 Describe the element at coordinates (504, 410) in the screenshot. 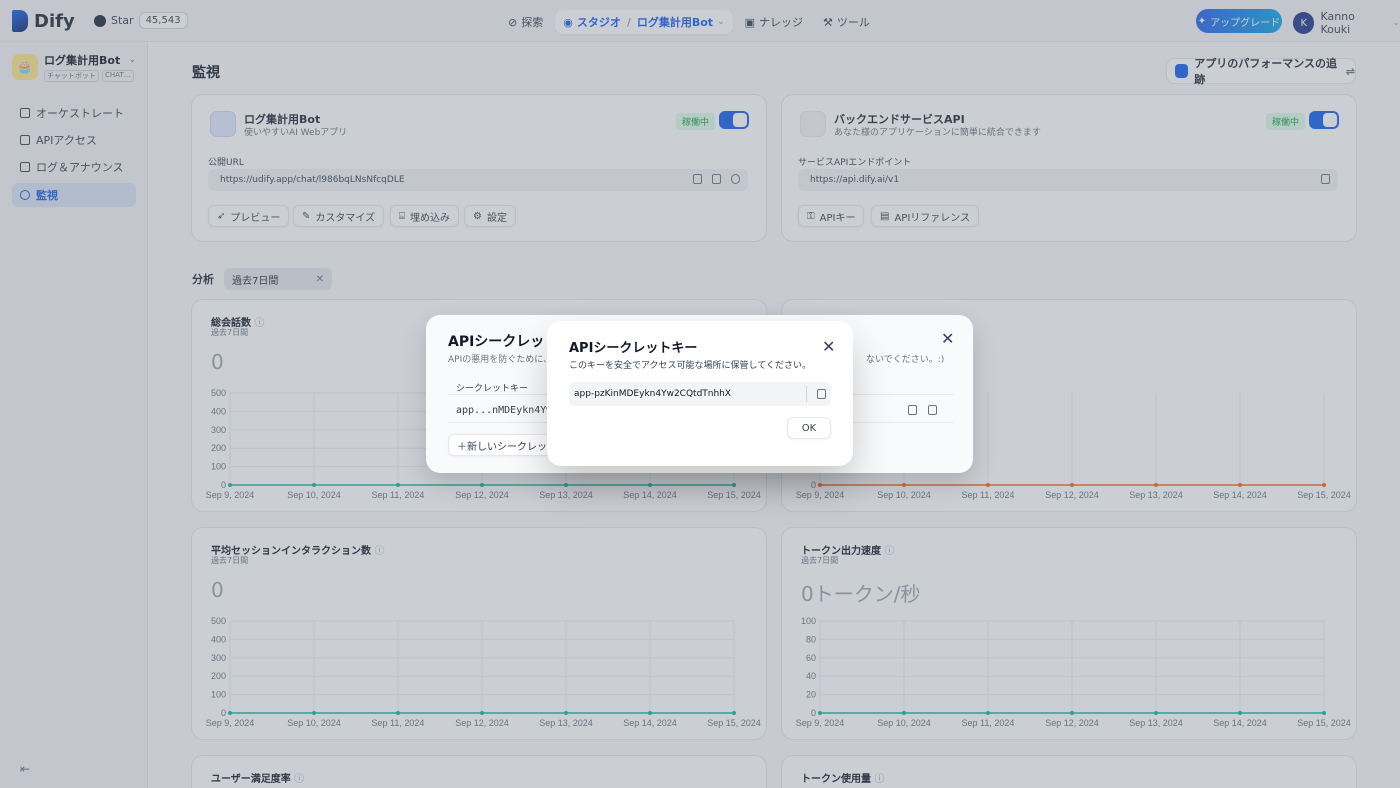

I see `masked-key: app...nMDEykn4Yw` at that location.